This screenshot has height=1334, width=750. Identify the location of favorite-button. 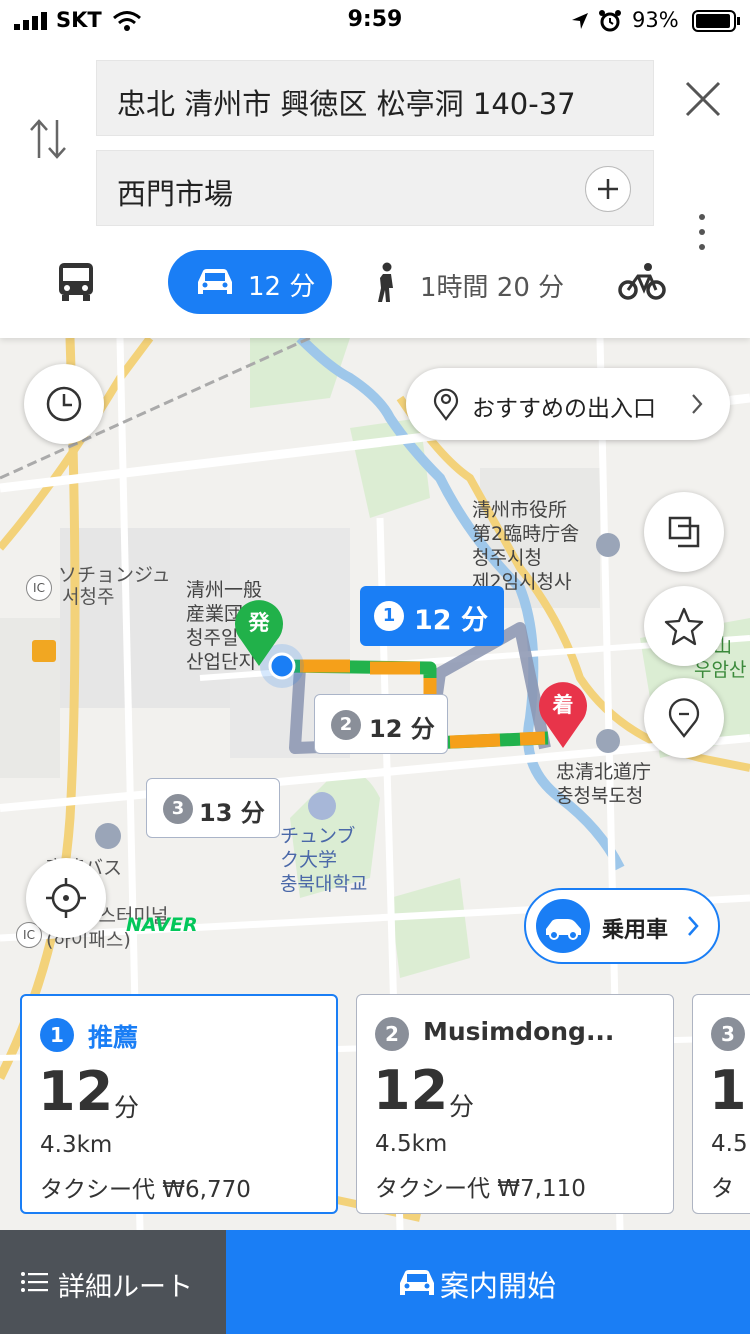
(684, 626).